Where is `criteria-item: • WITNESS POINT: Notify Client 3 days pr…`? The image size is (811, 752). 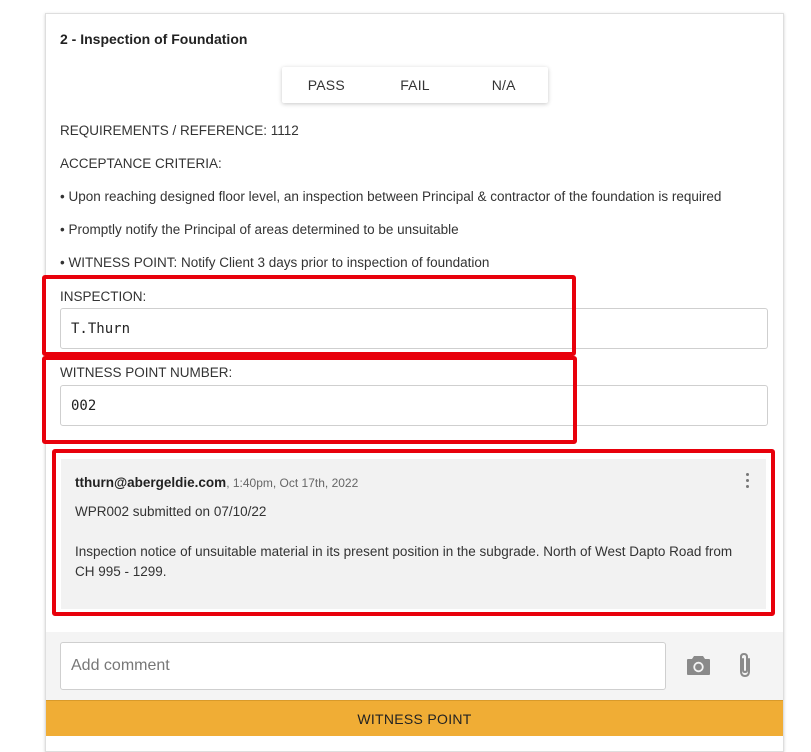
criteria-item: • WITNESS POINT: Notify Client 3 days pr… is located at coordinates (275, 262).